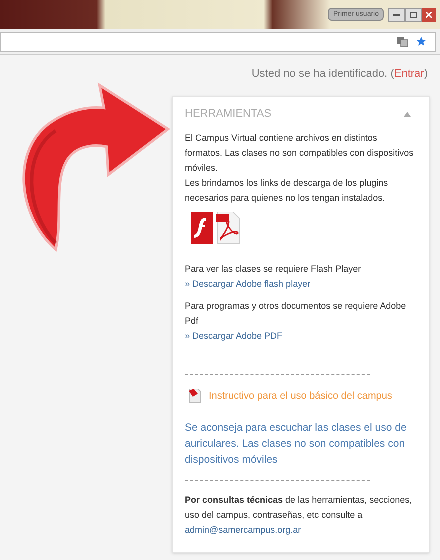 The width and height of the screenshot is (440, 560). Describe the element at coordinates (301, 530) in the screenshot. I see `email-link: admin@samercampus.org.ar` at that location.